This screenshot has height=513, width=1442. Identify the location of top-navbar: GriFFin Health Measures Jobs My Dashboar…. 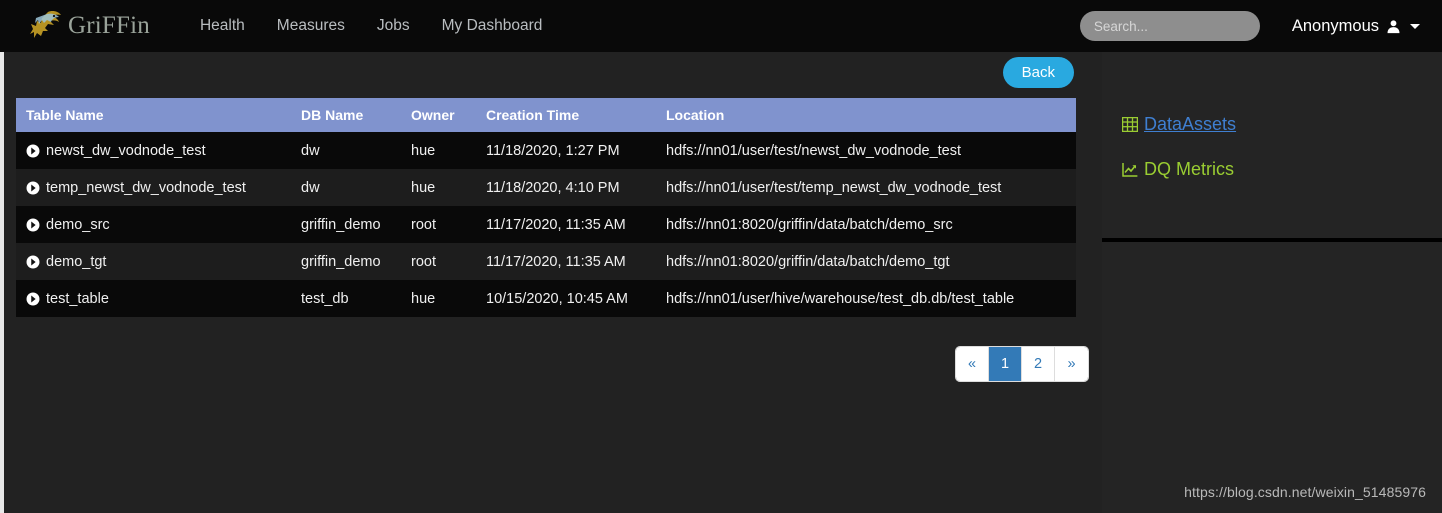
(721, 26).